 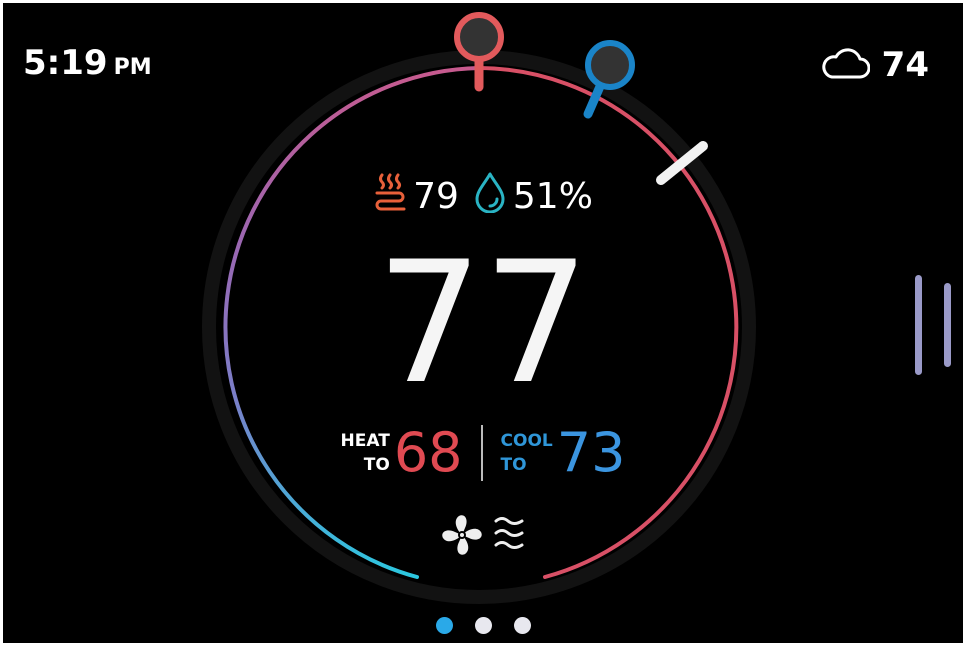 I want to click on current-temperature: 77, so click(x=483, y=323).